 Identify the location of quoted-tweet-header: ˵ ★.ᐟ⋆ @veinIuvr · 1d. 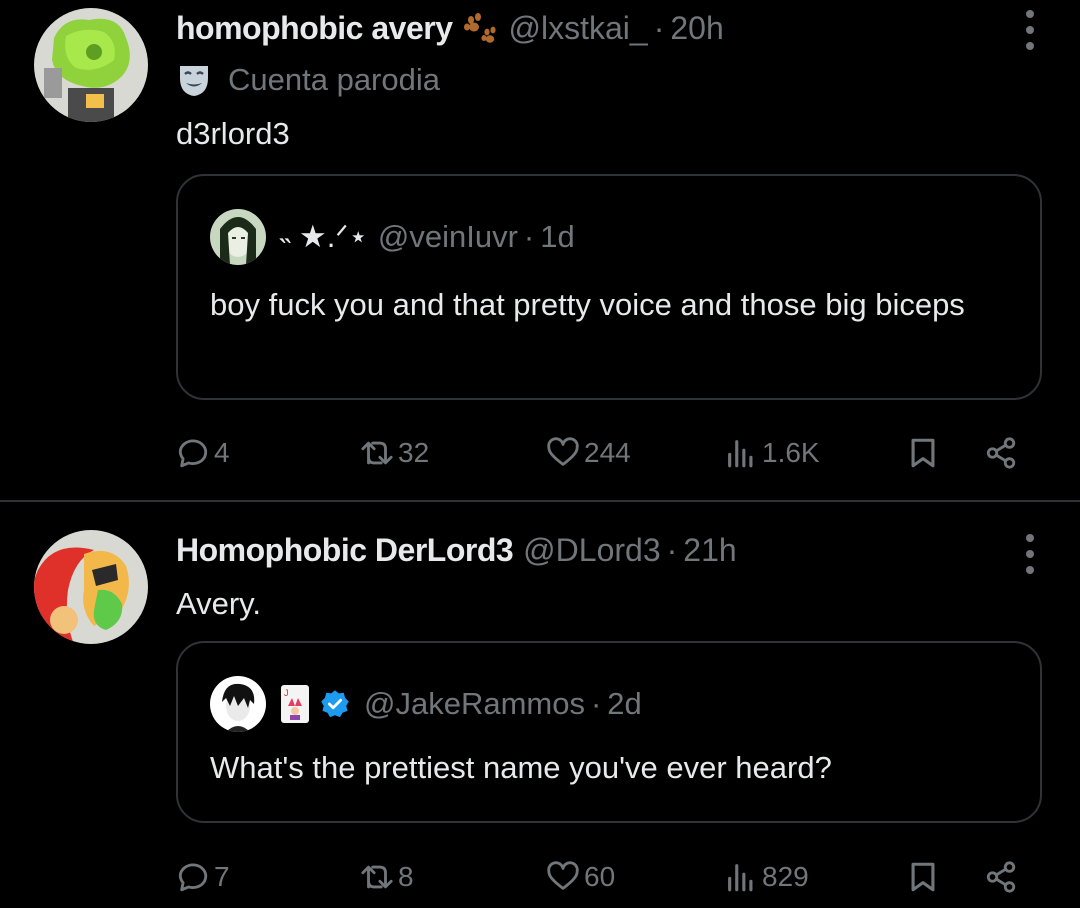
(392, 237).